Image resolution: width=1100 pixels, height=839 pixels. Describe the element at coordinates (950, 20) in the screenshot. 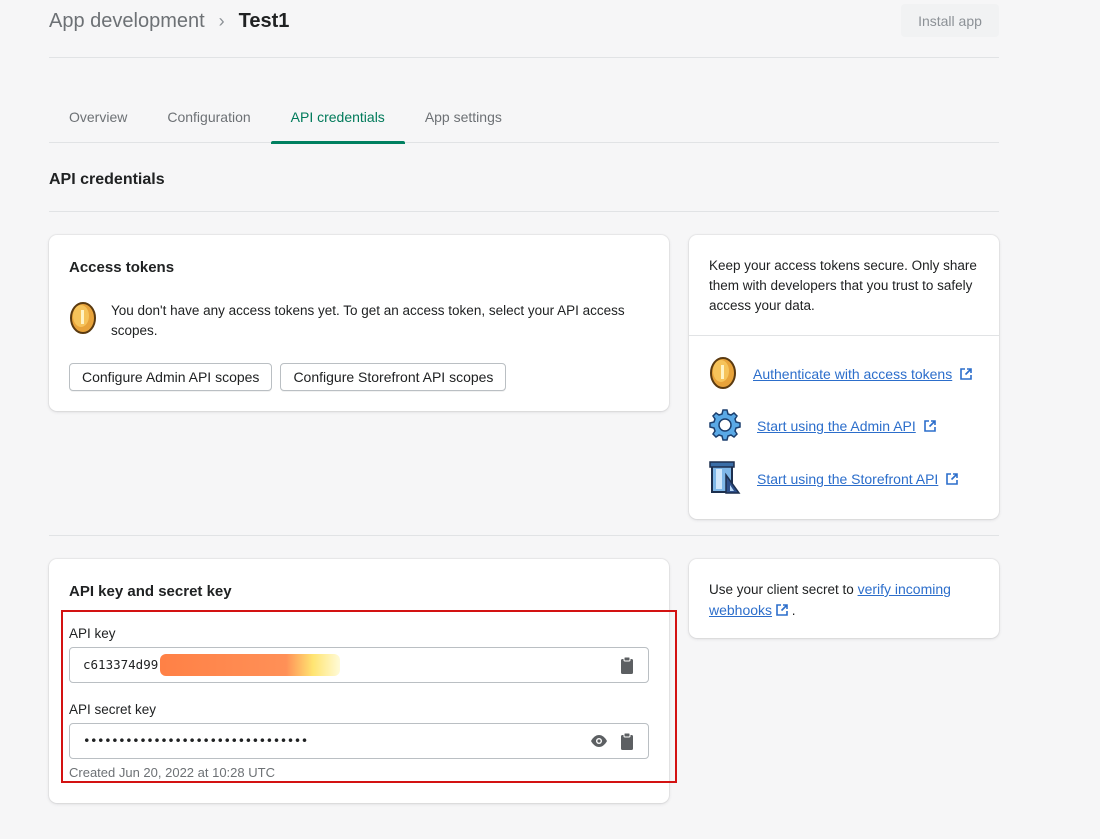

I see `install-app-button: Install app` at that location.